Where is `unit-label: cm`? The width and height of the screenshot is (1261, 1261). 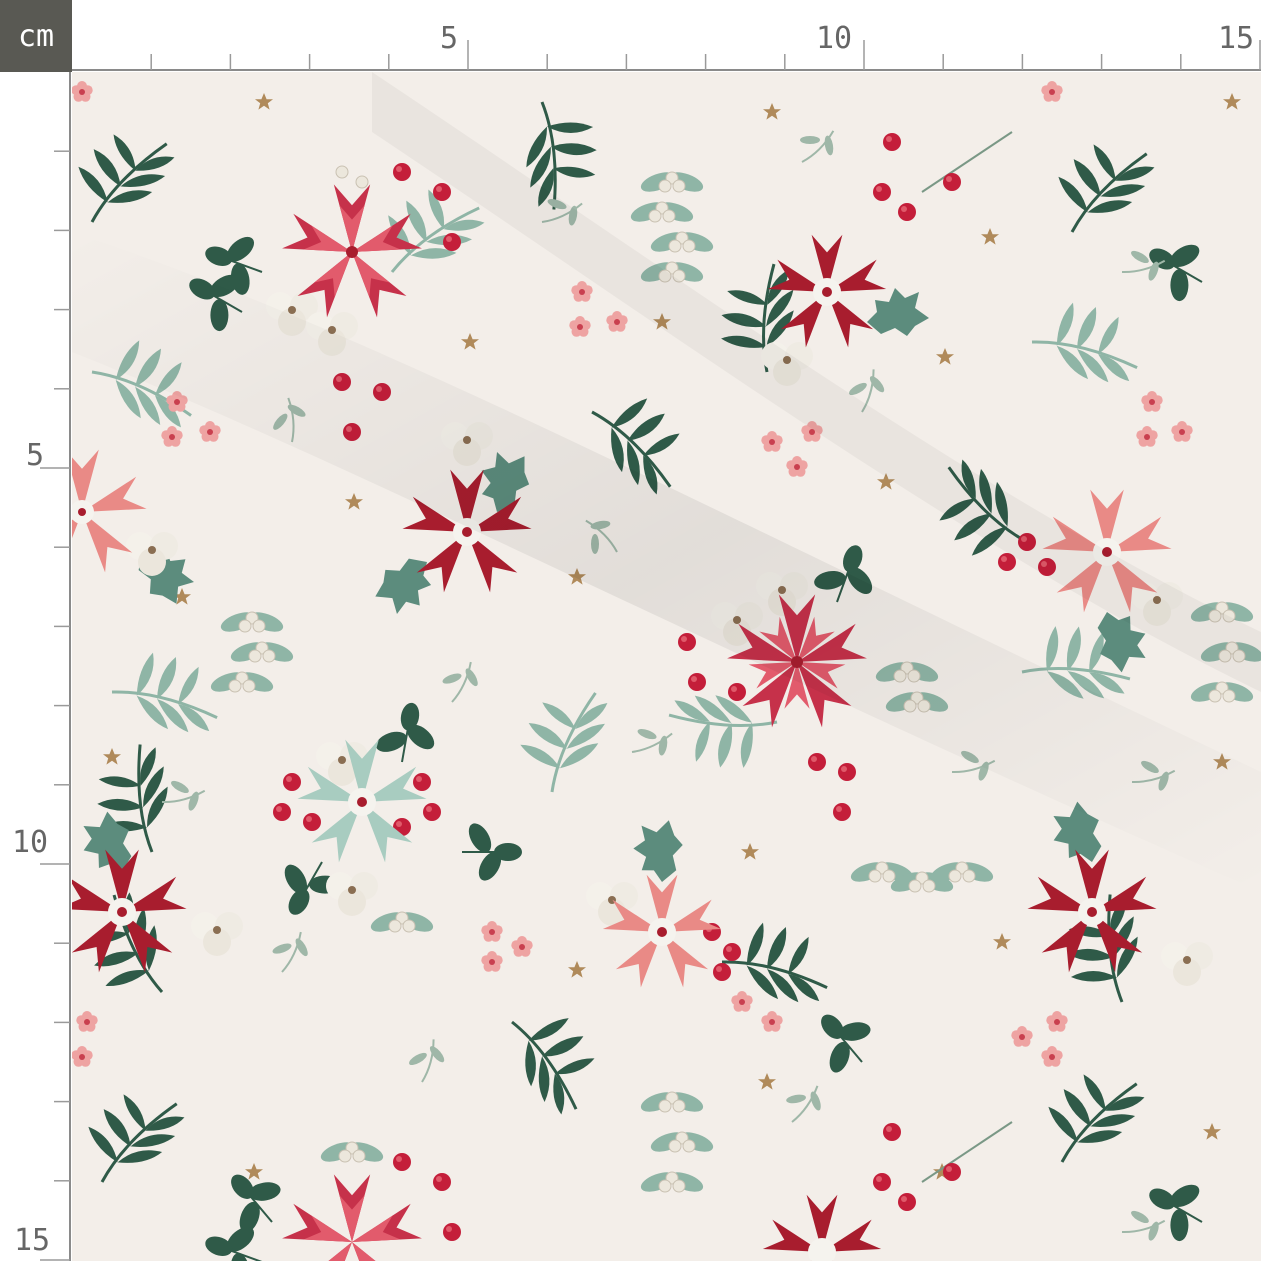 unit-label: cm is located at coordinates (36, 36).